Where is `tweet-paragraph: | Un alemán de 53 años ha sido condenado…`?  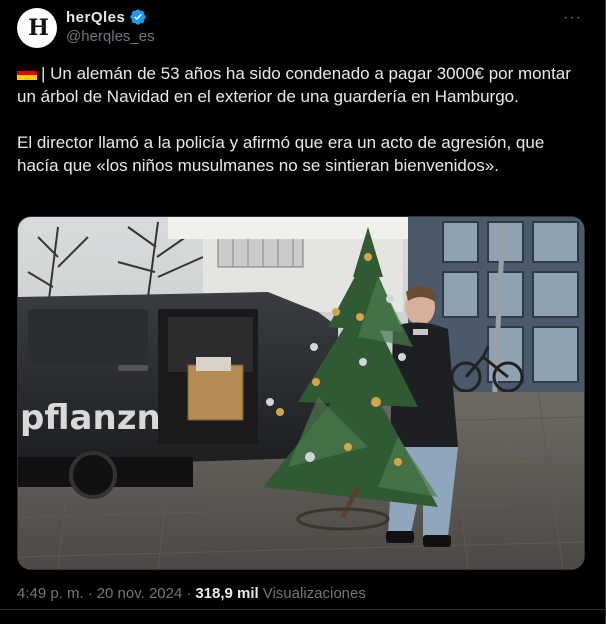
tweet-paragraph: | Un alemán de 53 años ha sido condenado… is located at coordinates (302, 85).